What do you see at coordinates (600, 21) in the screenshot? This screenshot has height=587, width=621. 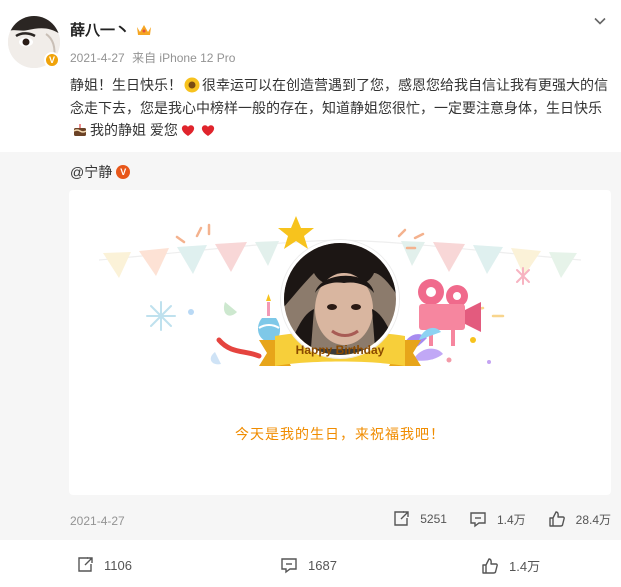 I see `chevron-down-icon` at bounding box center [600, 21].